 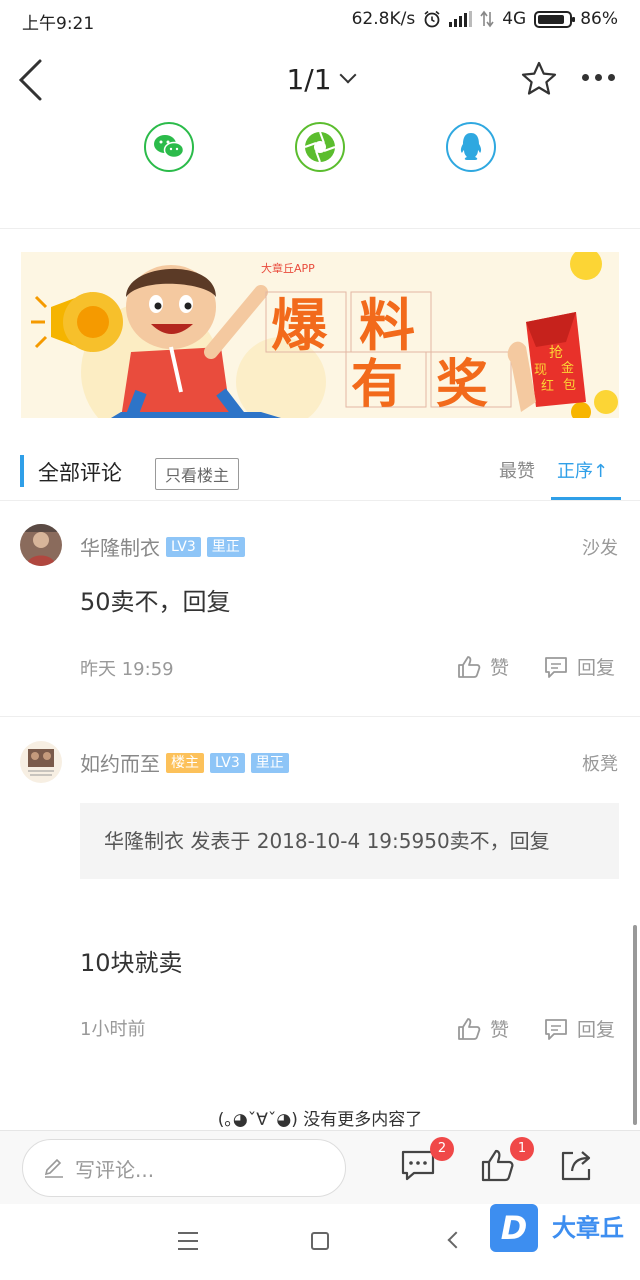 I want to click on wechat-icon, so click(x=169, y=147).